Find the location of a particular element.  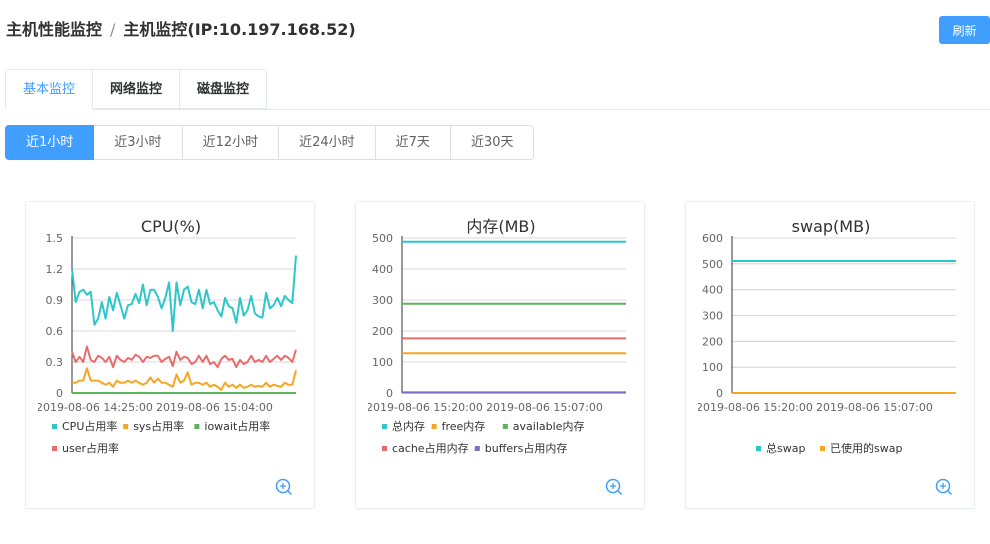

chart-title: swap(MB) is located at coordinates (831, 226).